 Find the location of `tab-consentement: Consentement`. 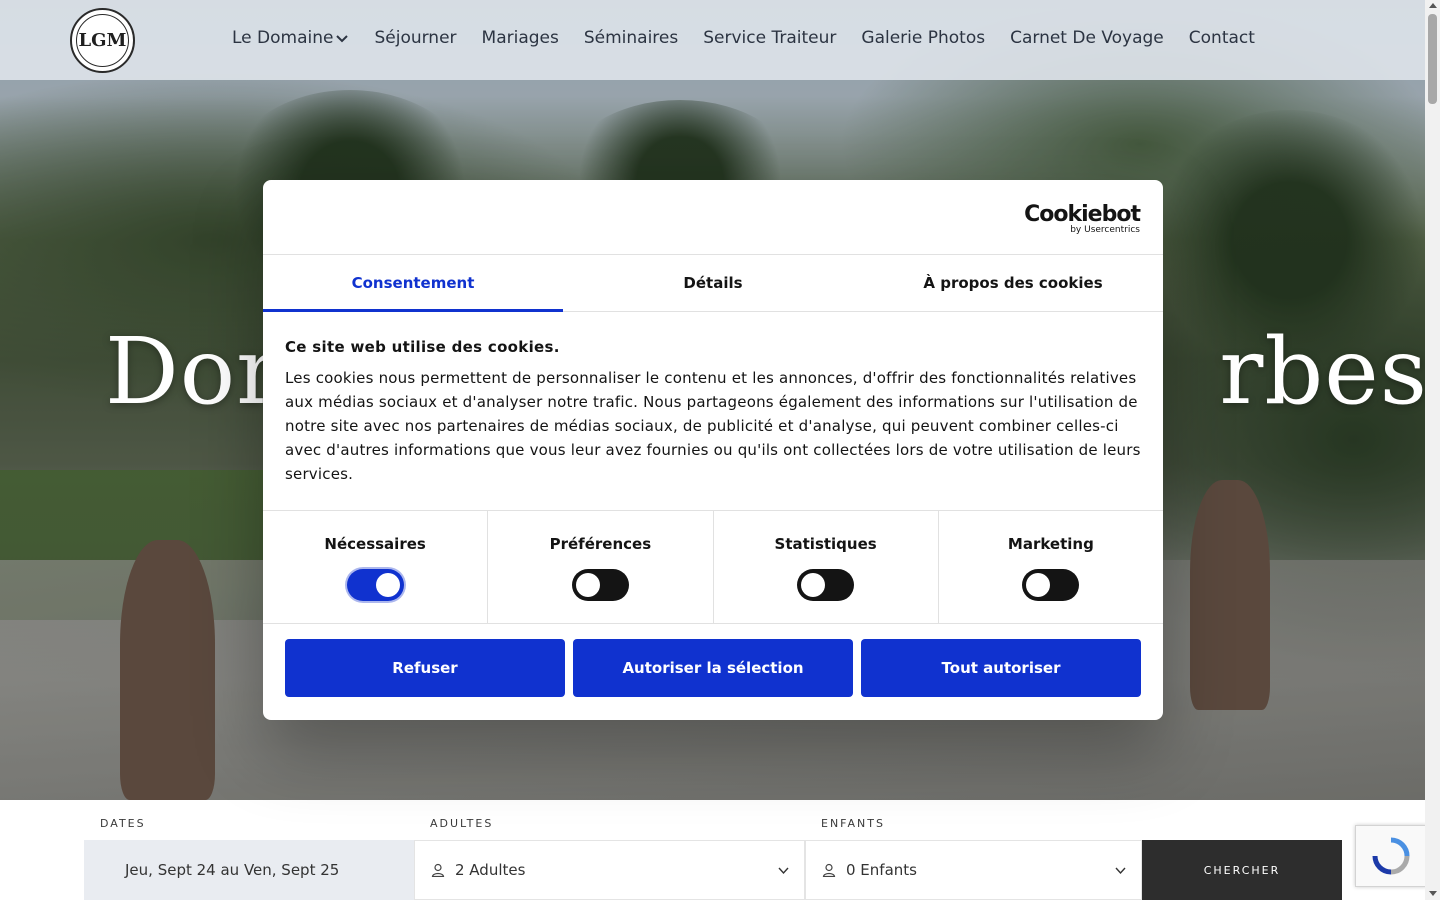

tab-consentement: Consentement is located at coordinates (413, 283).